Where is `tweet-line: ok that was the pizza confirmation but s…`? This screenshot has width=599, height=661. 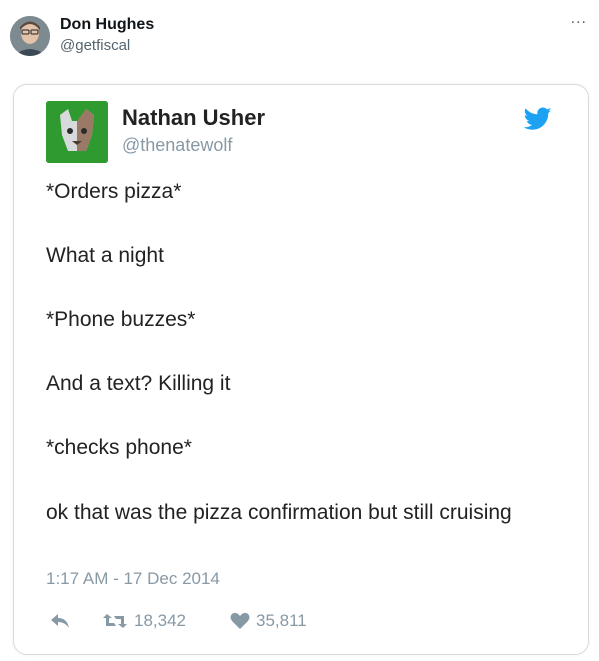
tweet-line: ok that was the pizza confirmation but s… is located at coordinates (279, 512).